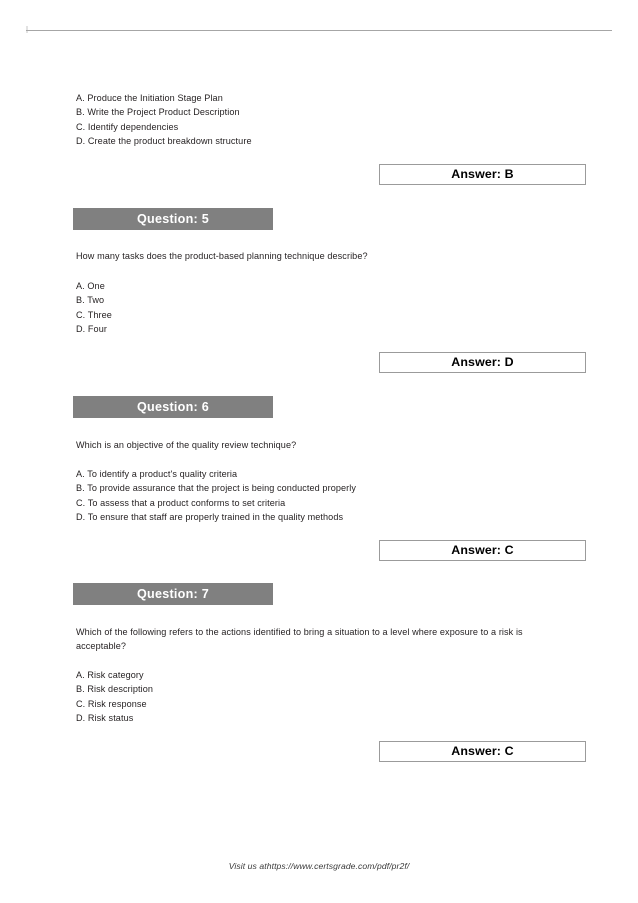  I want to click on answer-label: Answer: B, so click(482, 174).